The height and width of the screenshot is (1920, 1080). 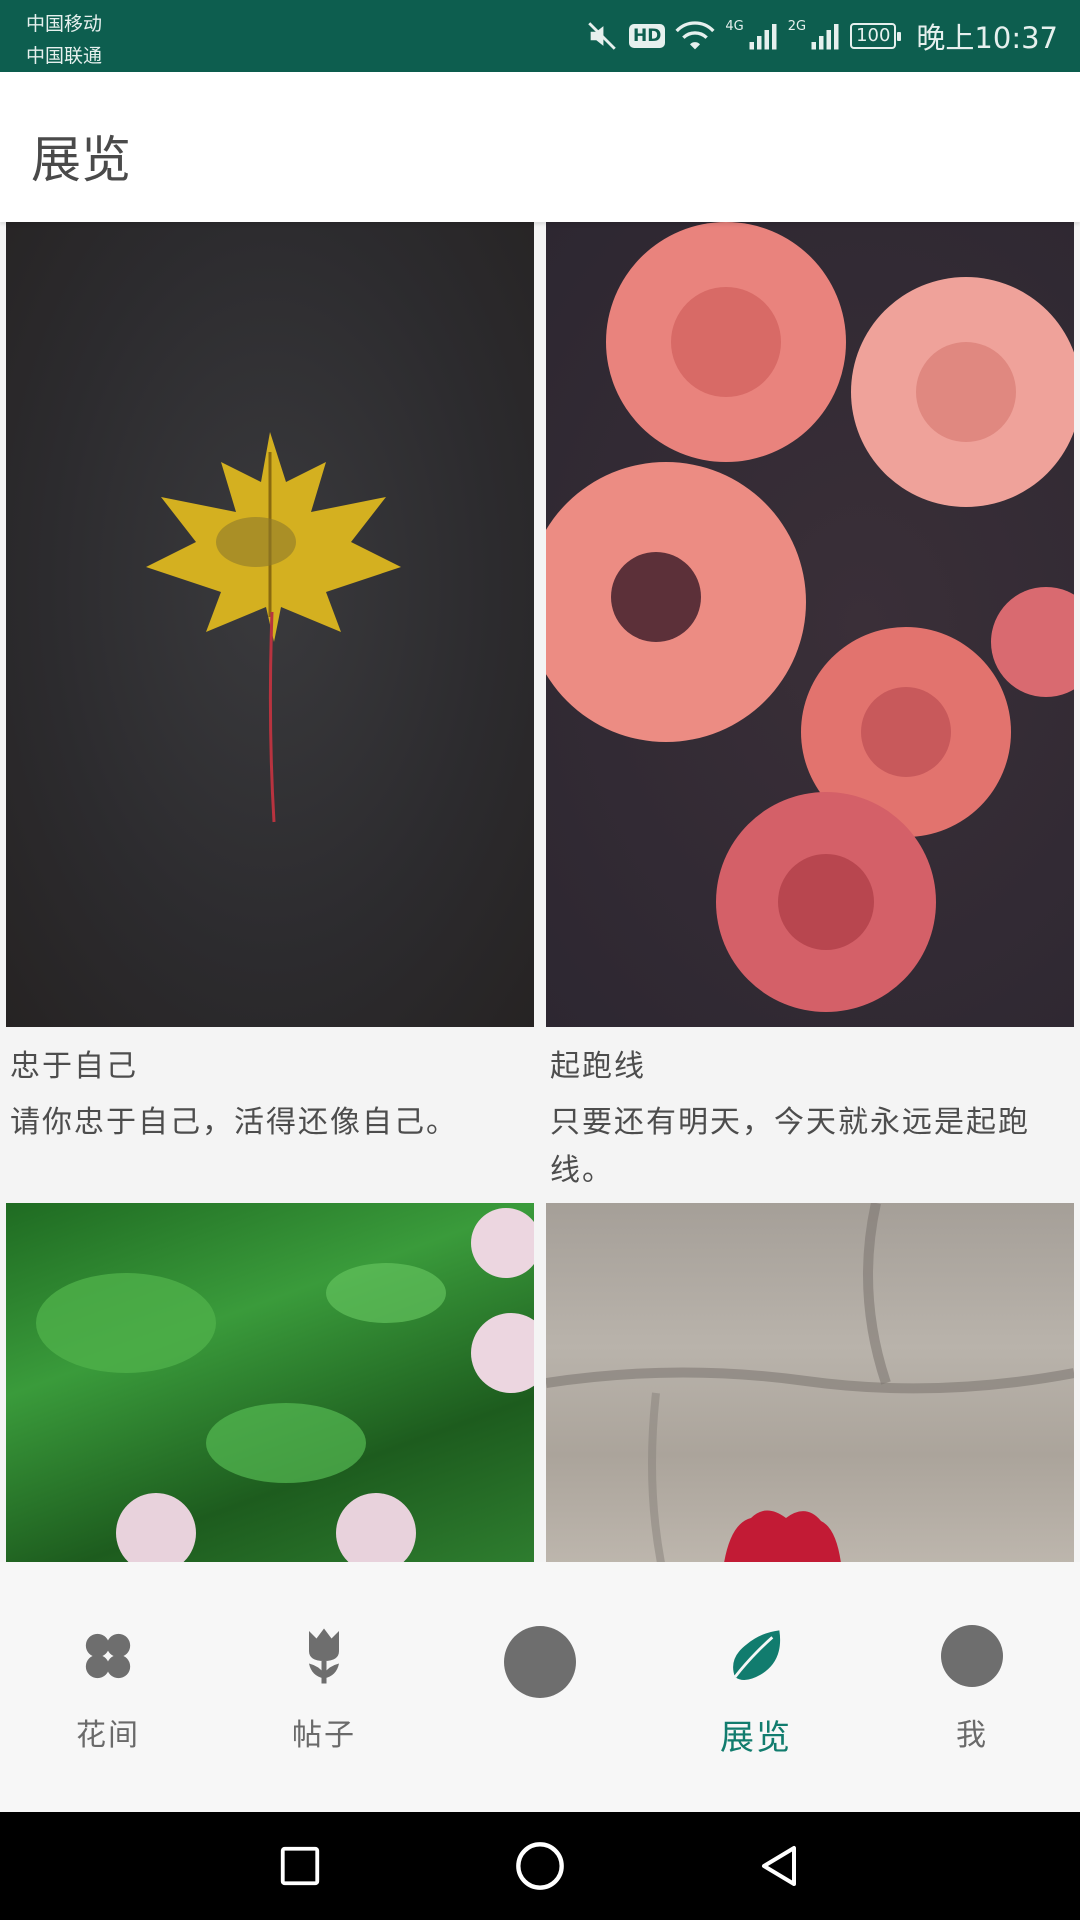 What do you see at coordinates (64, 56) in the screenshot?
I see `carrier-2: 中国联通` at bounding box center [64, 56].